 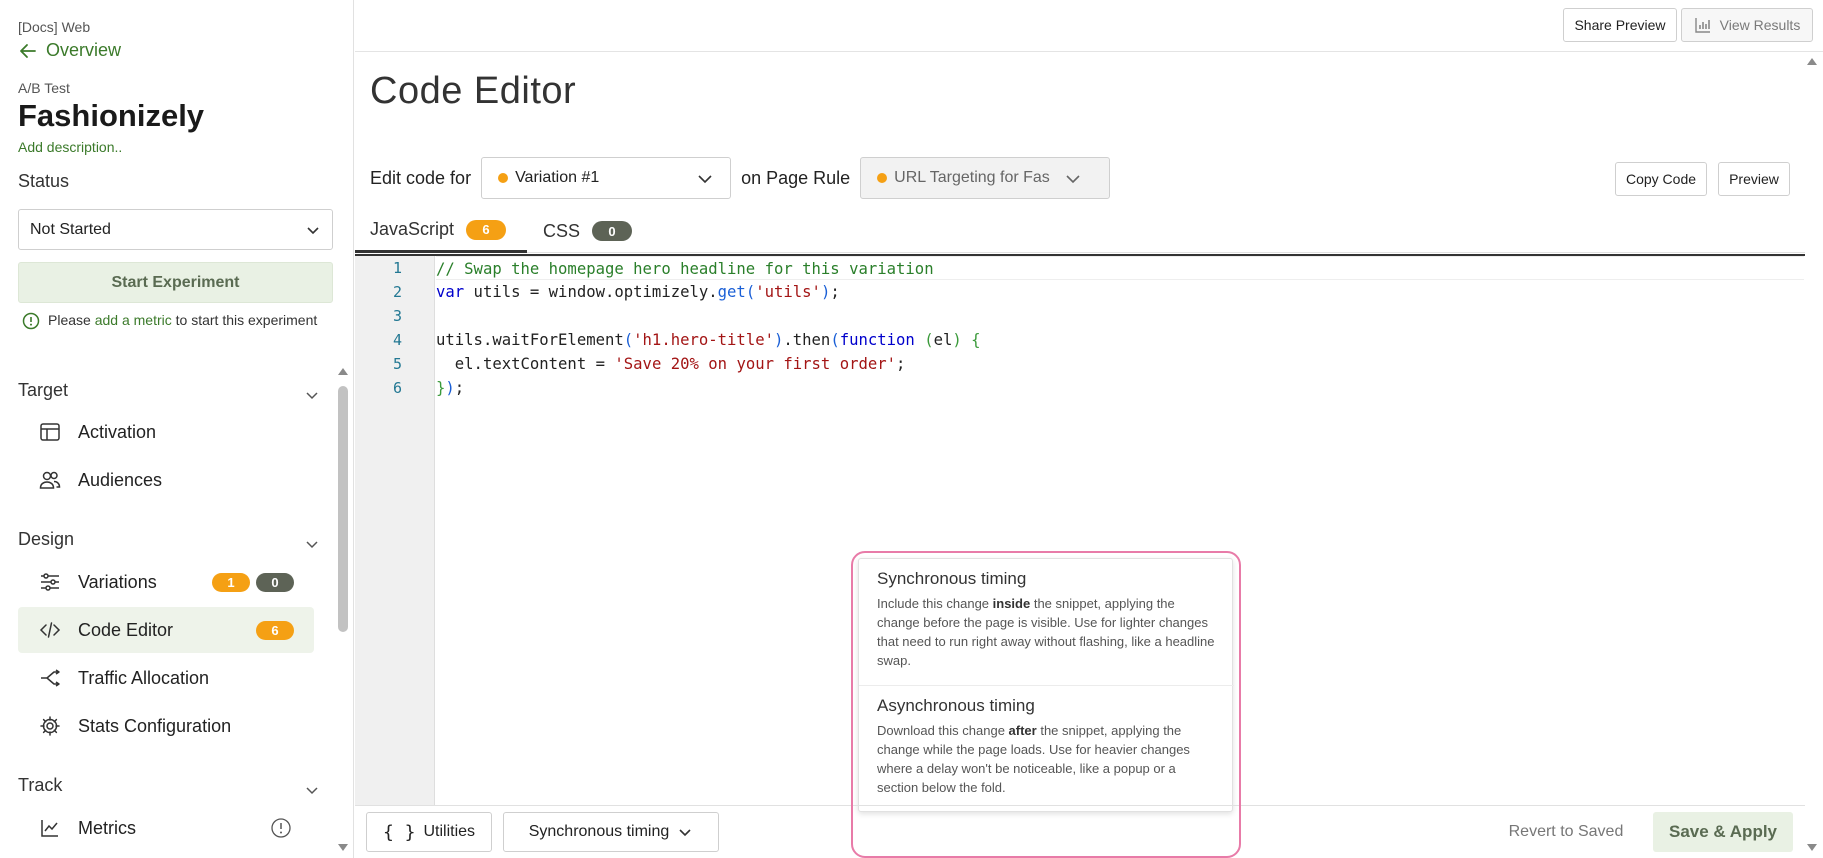 I want to click on variation-counts: 1 0, so click(x=253, y=582).